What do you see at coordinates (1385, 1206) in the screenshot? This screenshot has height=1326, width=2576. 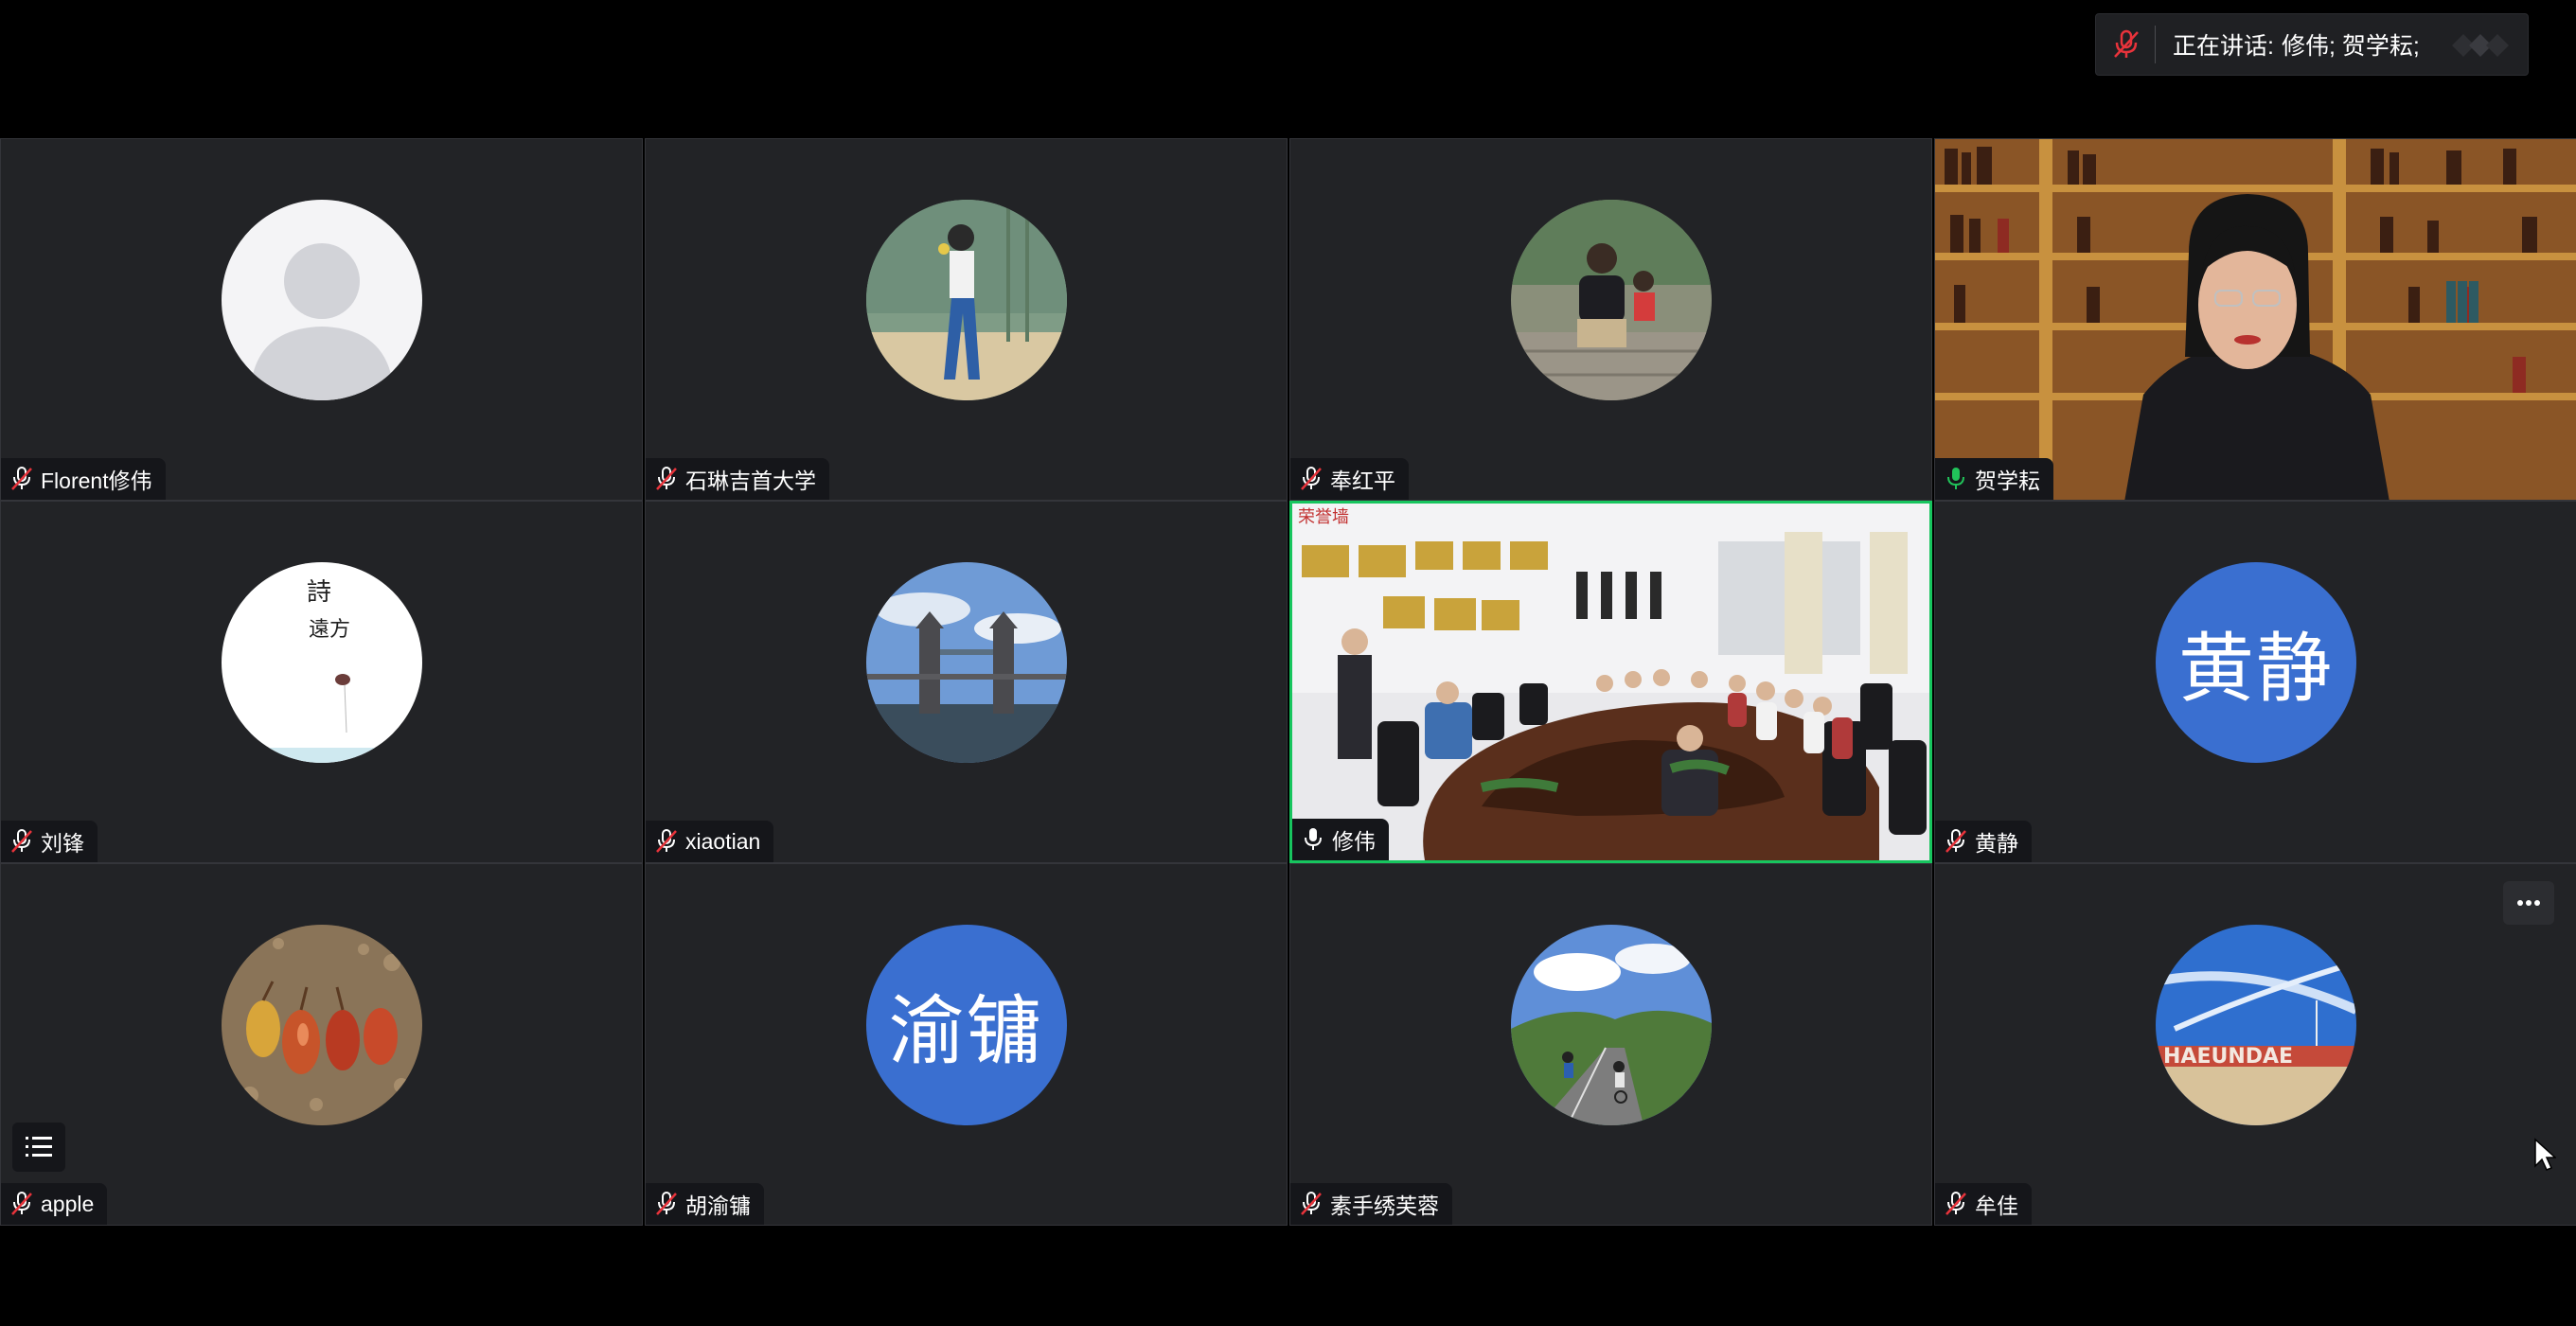 I see `participant-name: 素手绣芙蓉` at bounding box center [1385, 1206].